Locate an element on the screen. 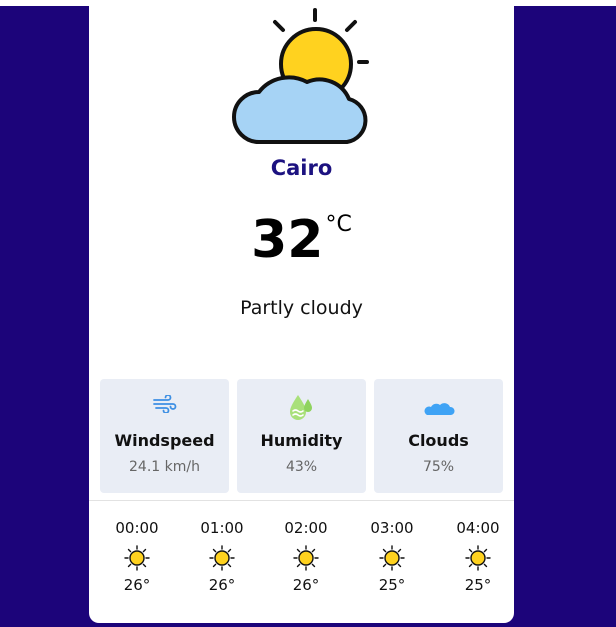 This screenshot has width=616, height=627. hourly-item: 01:00 26° is located at coordinates (222, 556).